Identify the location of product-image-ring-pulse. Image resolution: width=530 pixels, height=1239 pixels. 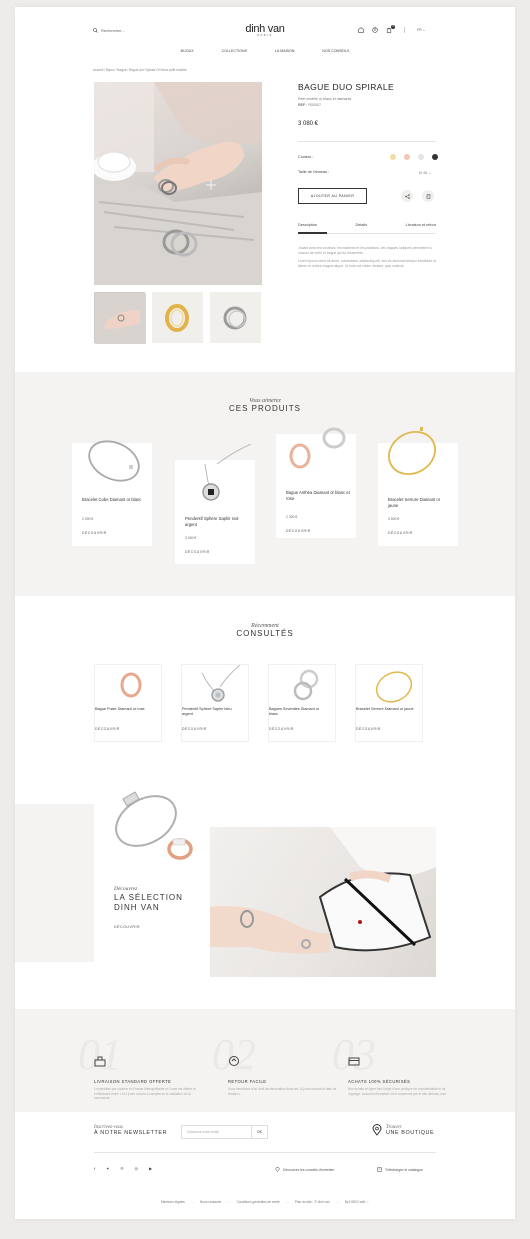
(131, 685).